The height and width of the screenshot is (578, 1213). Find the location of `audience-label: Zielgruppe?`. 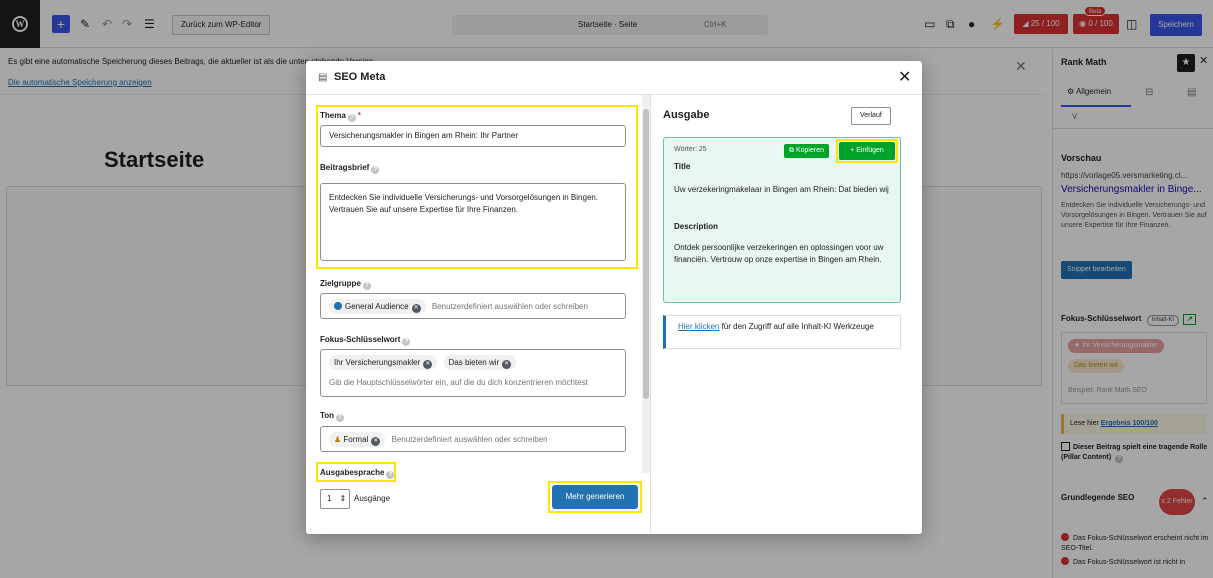

audience-label: Zielgruppe? is located at coordinates (345, 284).